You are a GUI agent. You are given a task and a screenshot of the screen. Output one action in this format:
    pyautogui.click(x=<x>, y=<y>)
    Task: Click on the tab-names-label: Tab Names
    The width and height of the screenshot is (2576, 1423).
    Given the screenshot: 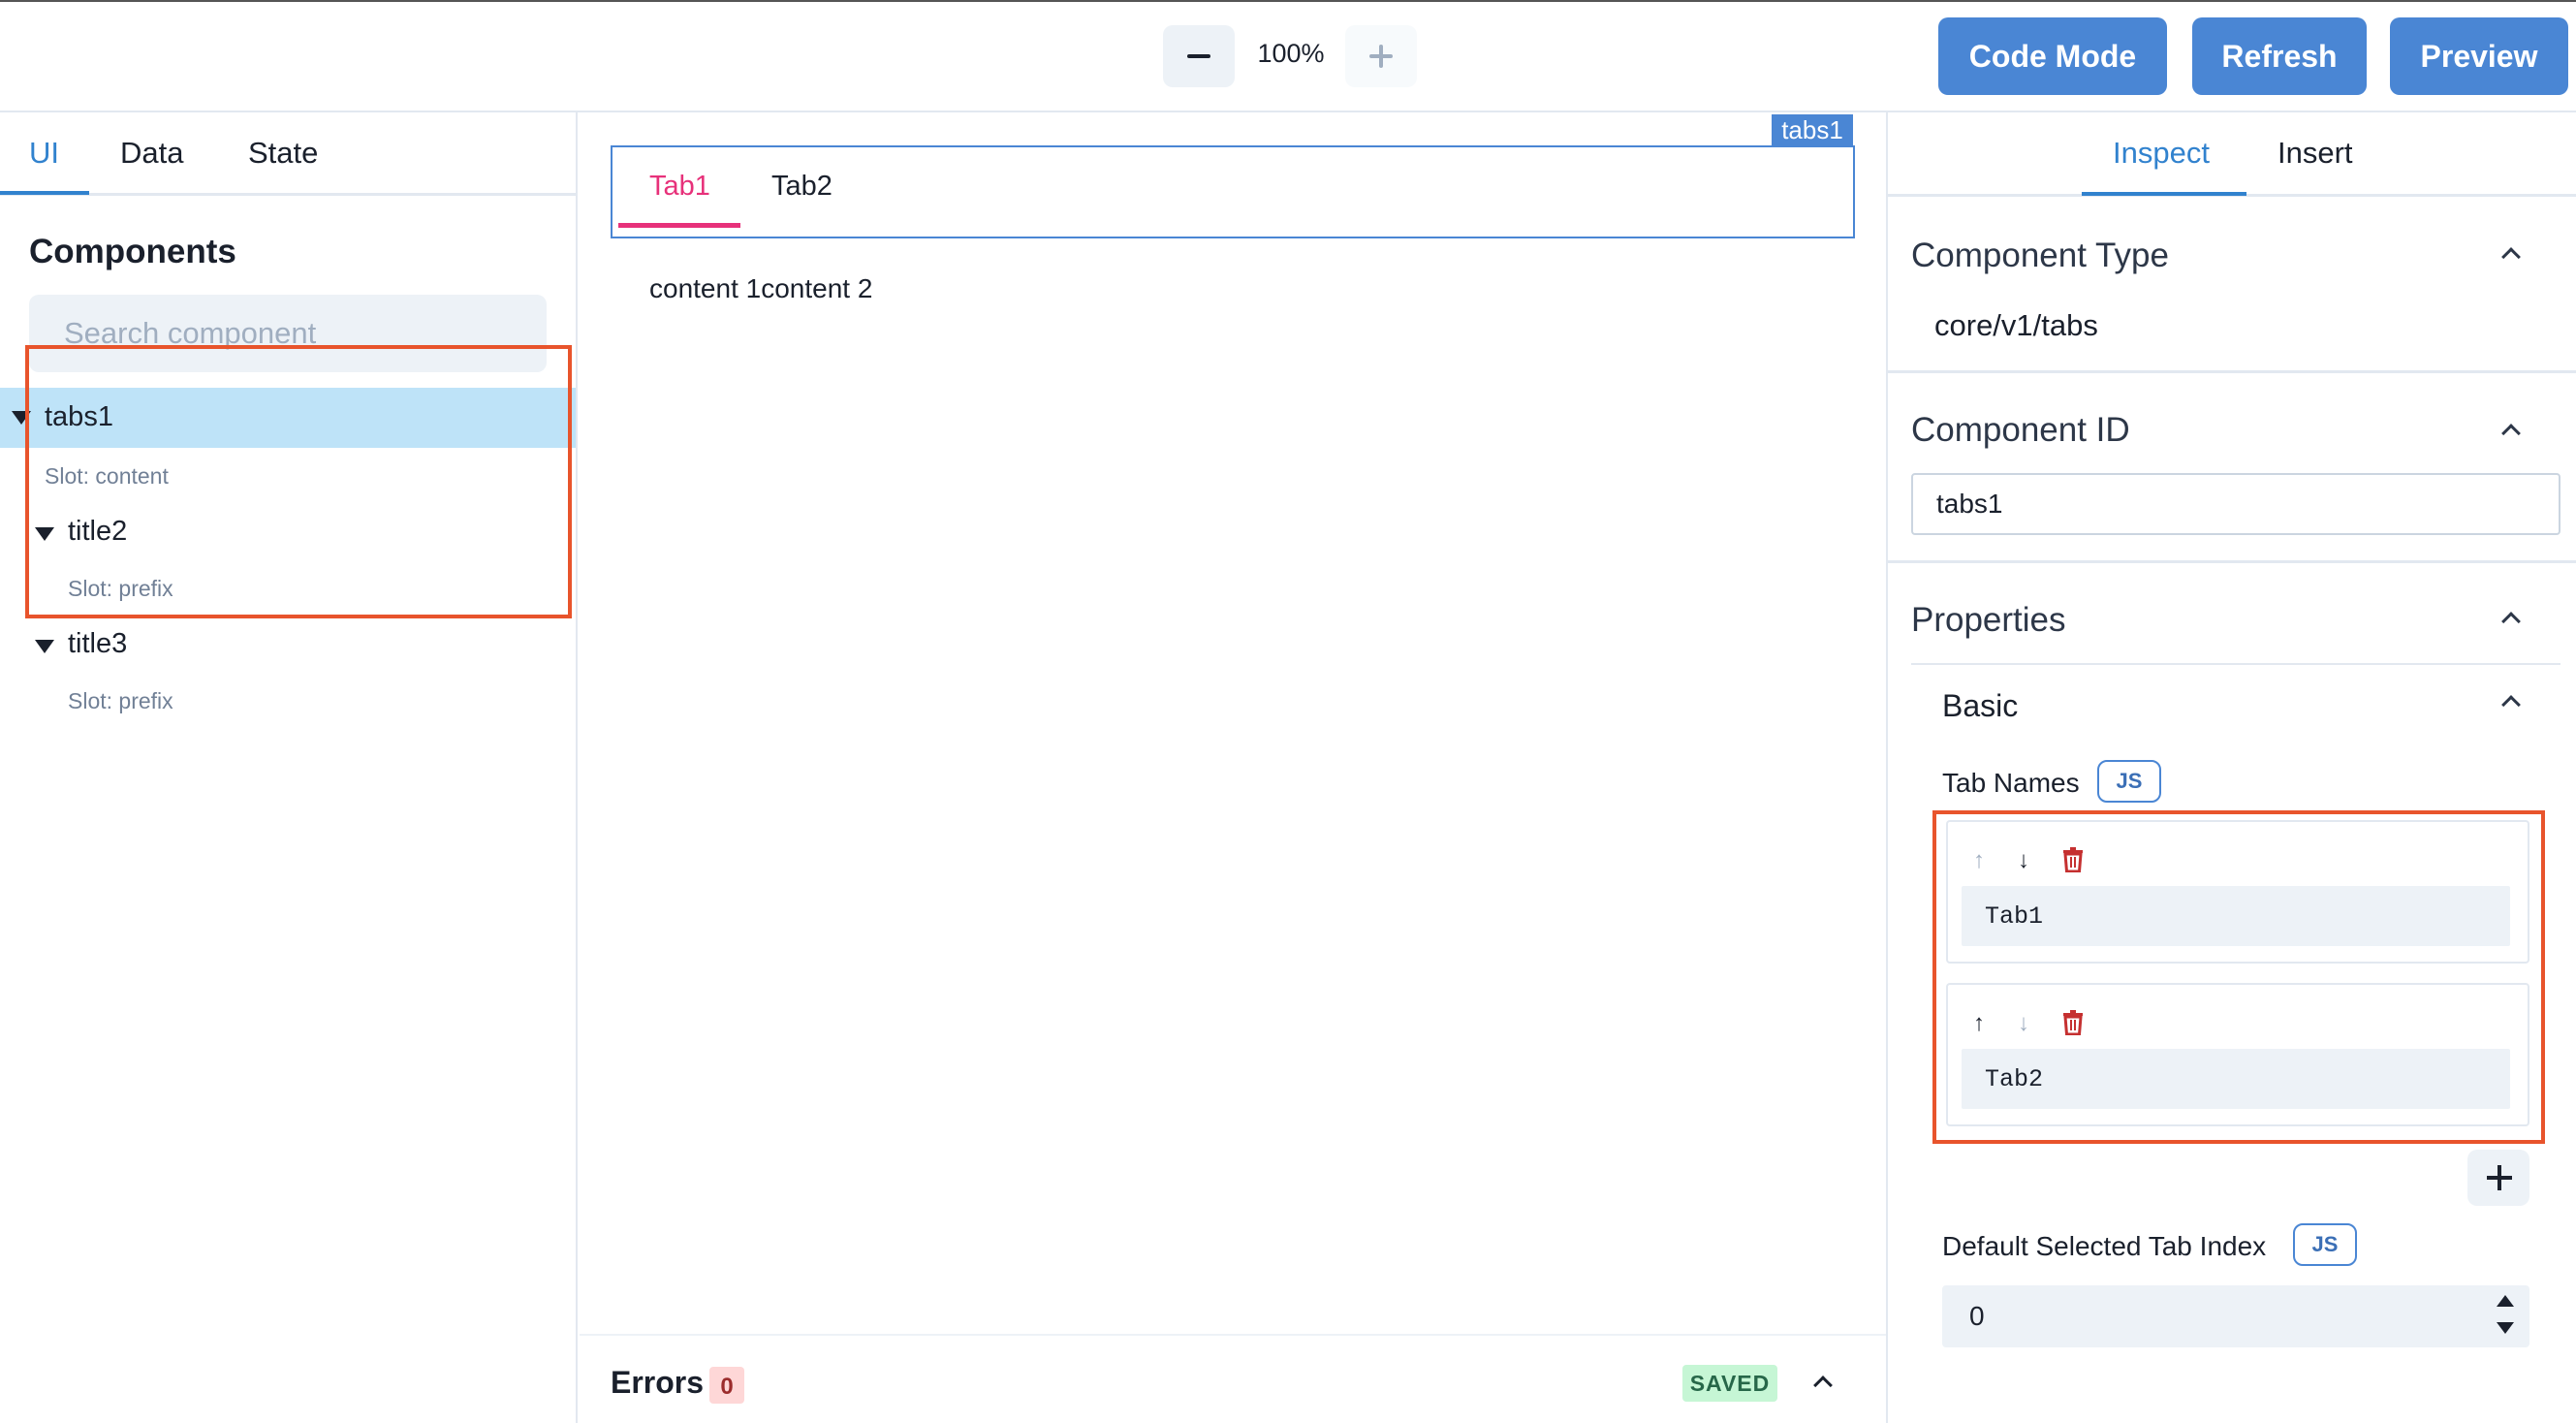 What is the action you would take?
    pyautogui.click(x=2011, y=783)
    